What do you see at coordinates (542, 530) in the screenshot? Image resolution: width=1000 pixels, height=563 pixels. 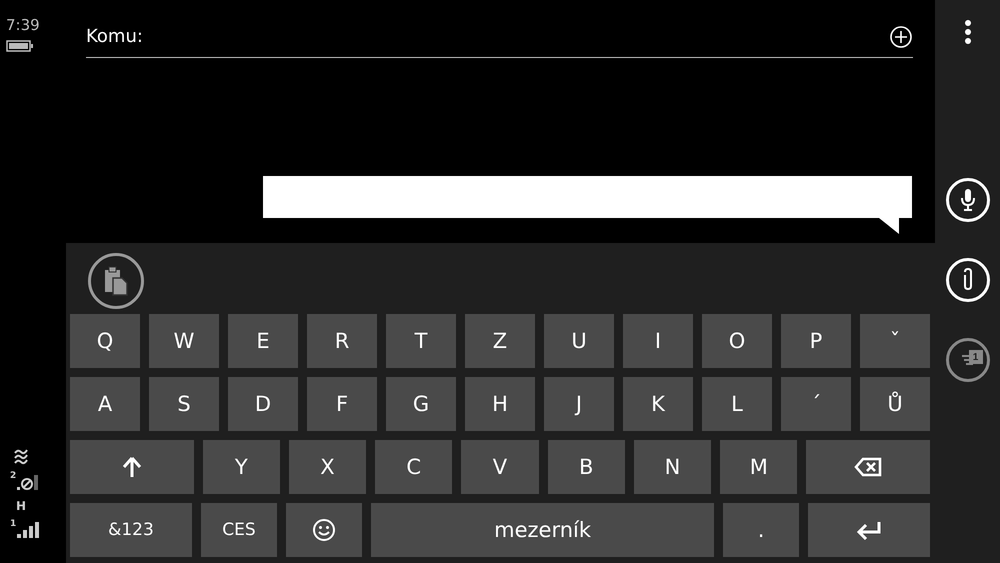 I see `space-key: mezerník` at bounding box center [542, 530].